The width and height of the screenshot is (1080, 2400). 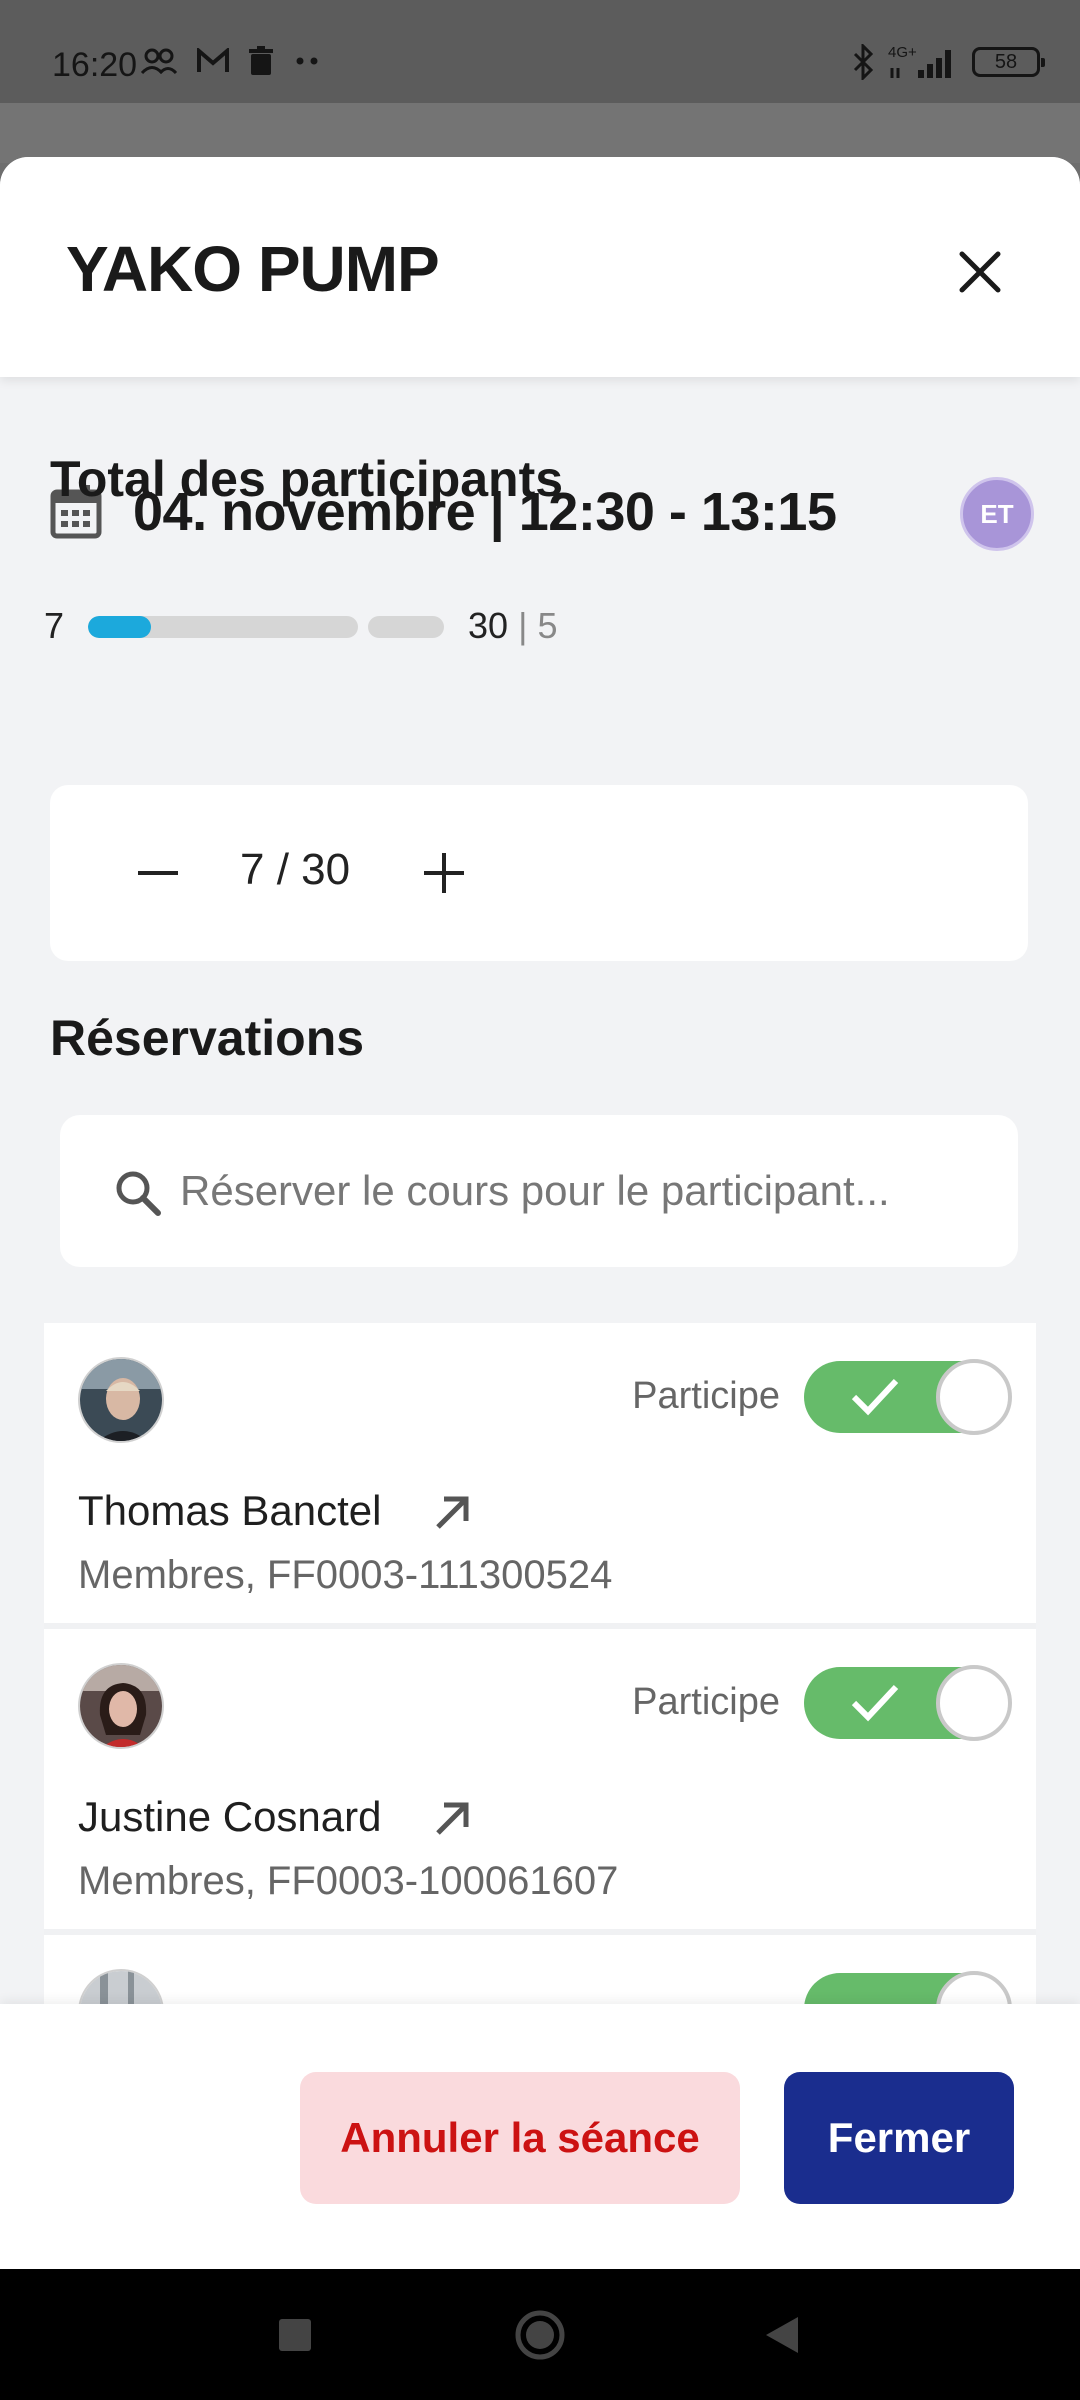 I want to click on participants-count: 7 / 30, so click(x=295, y=869).